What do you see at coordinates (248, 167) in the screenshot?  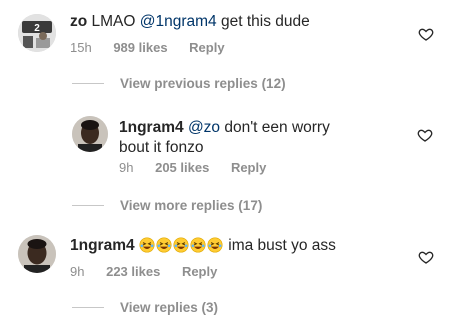 I see `comment-2-reply-button: Reply` at bounding box center [248, 167].